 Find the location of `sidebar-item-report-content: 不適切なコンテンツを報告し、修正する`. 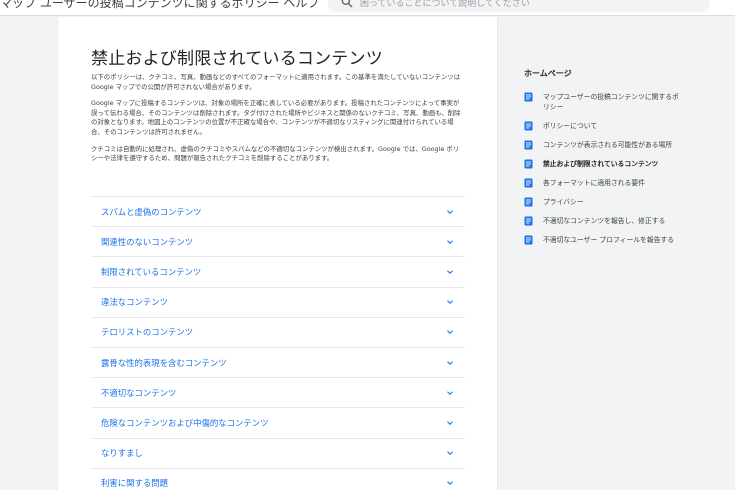

sidebar-item-report-content: 不適切なコンテンツを報告し、修正する is located at coordinates (604, 221).